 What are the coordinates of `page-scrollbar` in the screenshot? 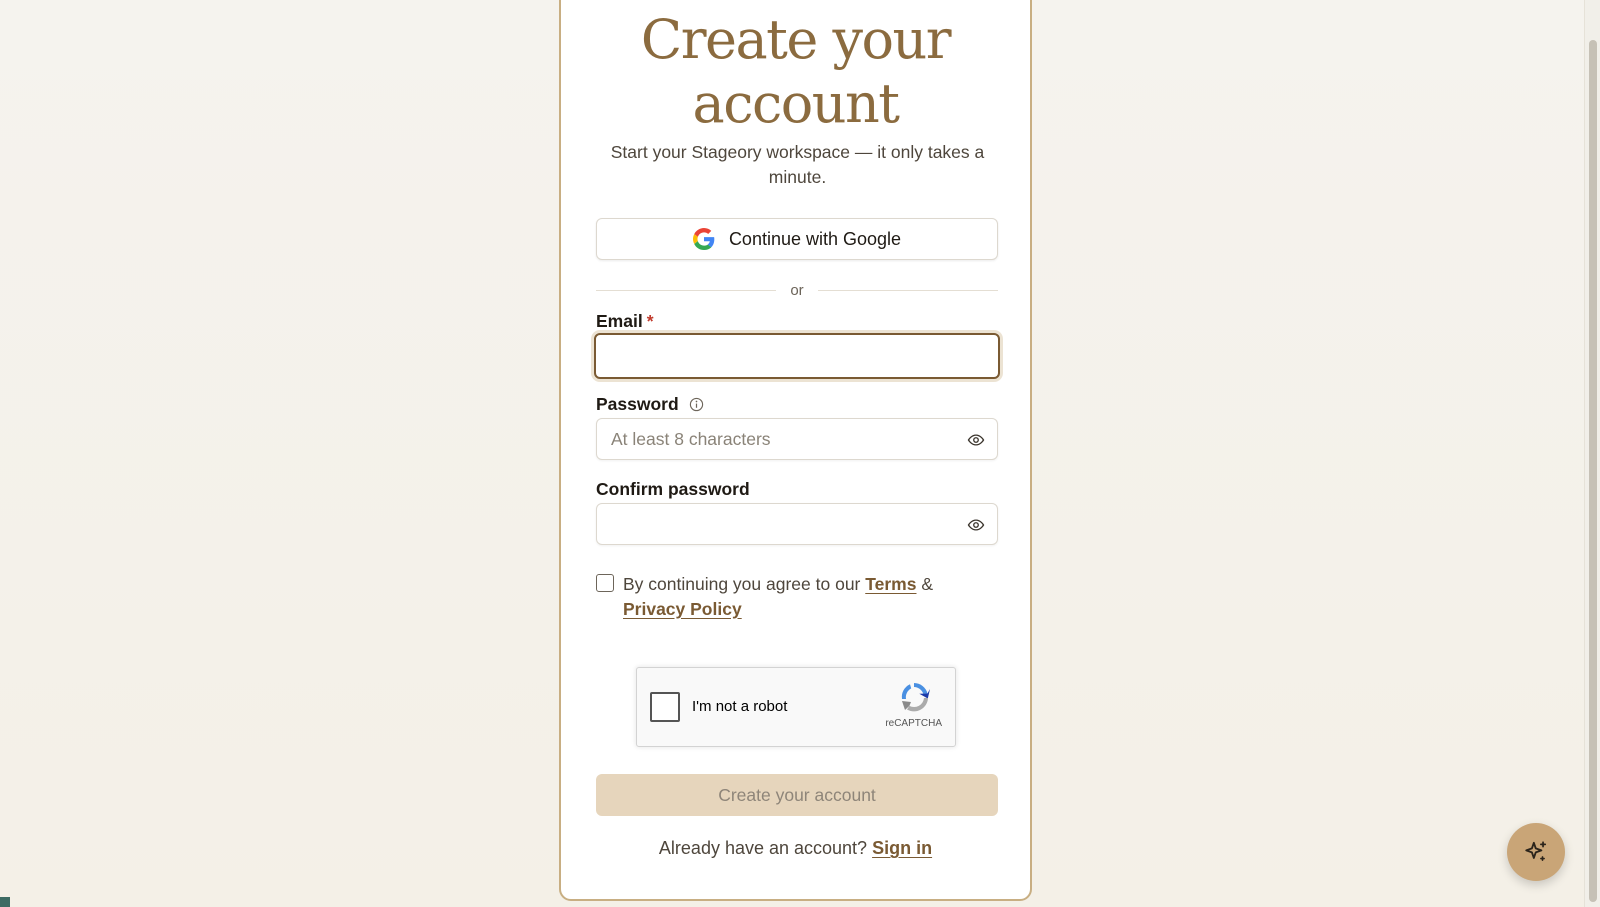 It's located at (1592, 453).